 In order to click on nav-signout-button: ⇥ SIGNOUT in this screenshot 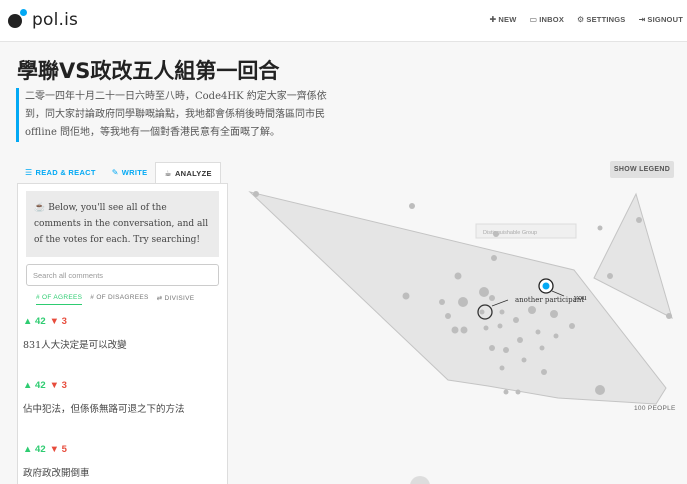, I will do `click(661, 19)`.